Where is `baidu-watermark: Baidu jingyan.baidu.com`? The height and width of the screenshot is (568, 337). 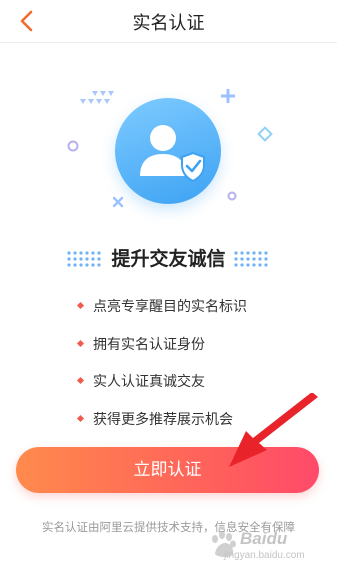 baidu-watermark: Baidu jingyan.baidu.com is located at coordinates (269, 545).